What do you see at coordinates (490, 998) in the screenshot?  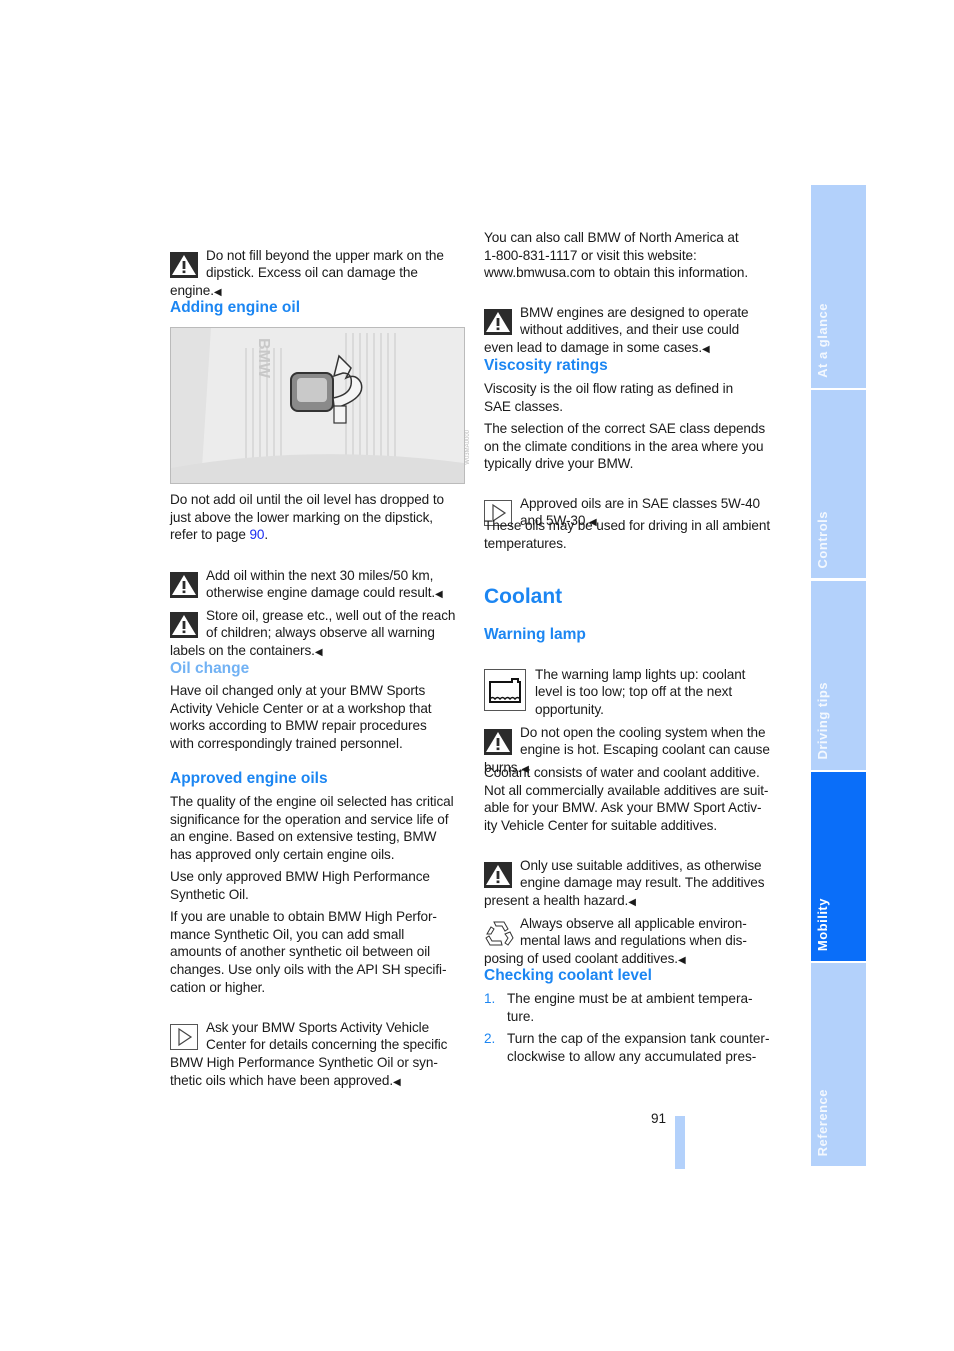 I see `step-number: 1.` at bounding box center [490, 998].